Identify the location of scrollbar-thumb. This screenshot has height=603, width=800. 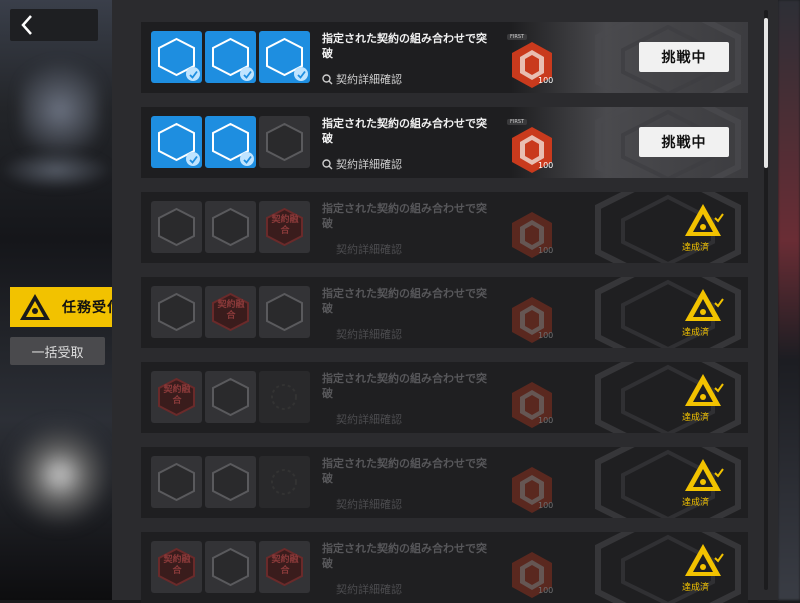
(766, 93).